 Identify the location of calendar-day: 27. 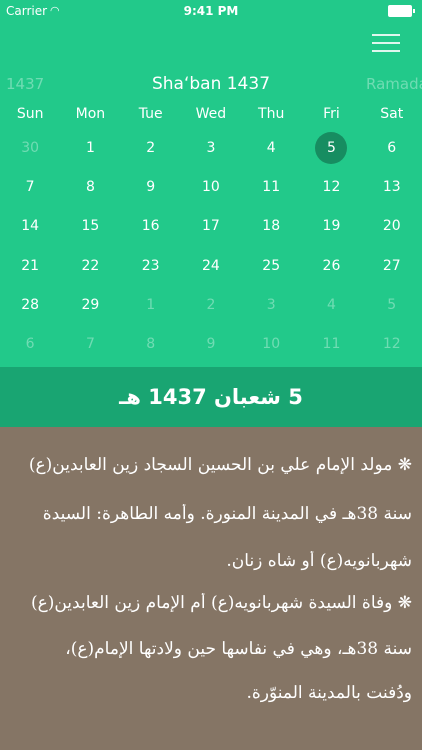
(392, 265).